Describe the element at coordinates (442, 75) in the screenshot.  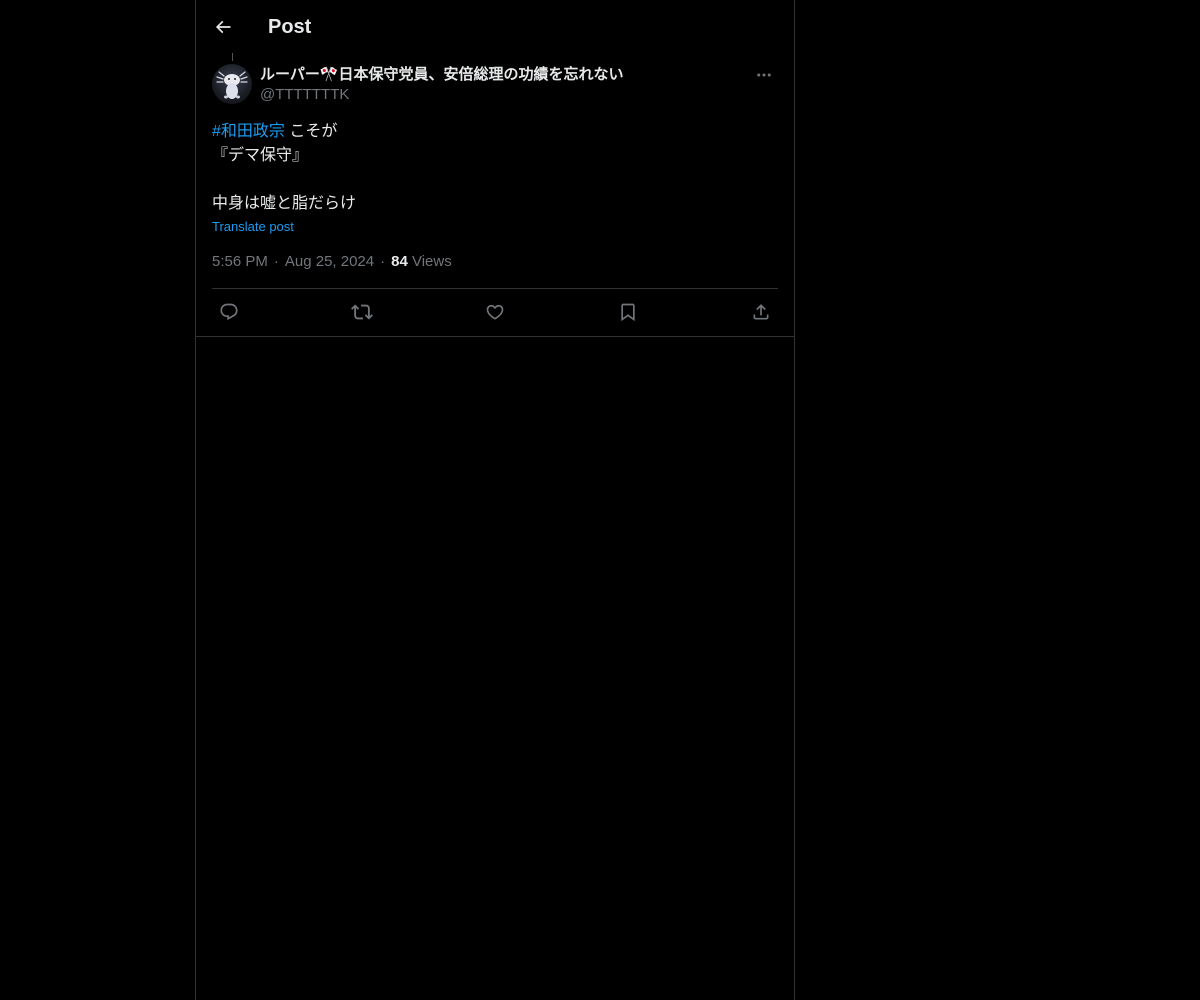
I see `author-display-name: ルーパー🎌日本保守党員、安倍総理の功績を忘れない` at that location.